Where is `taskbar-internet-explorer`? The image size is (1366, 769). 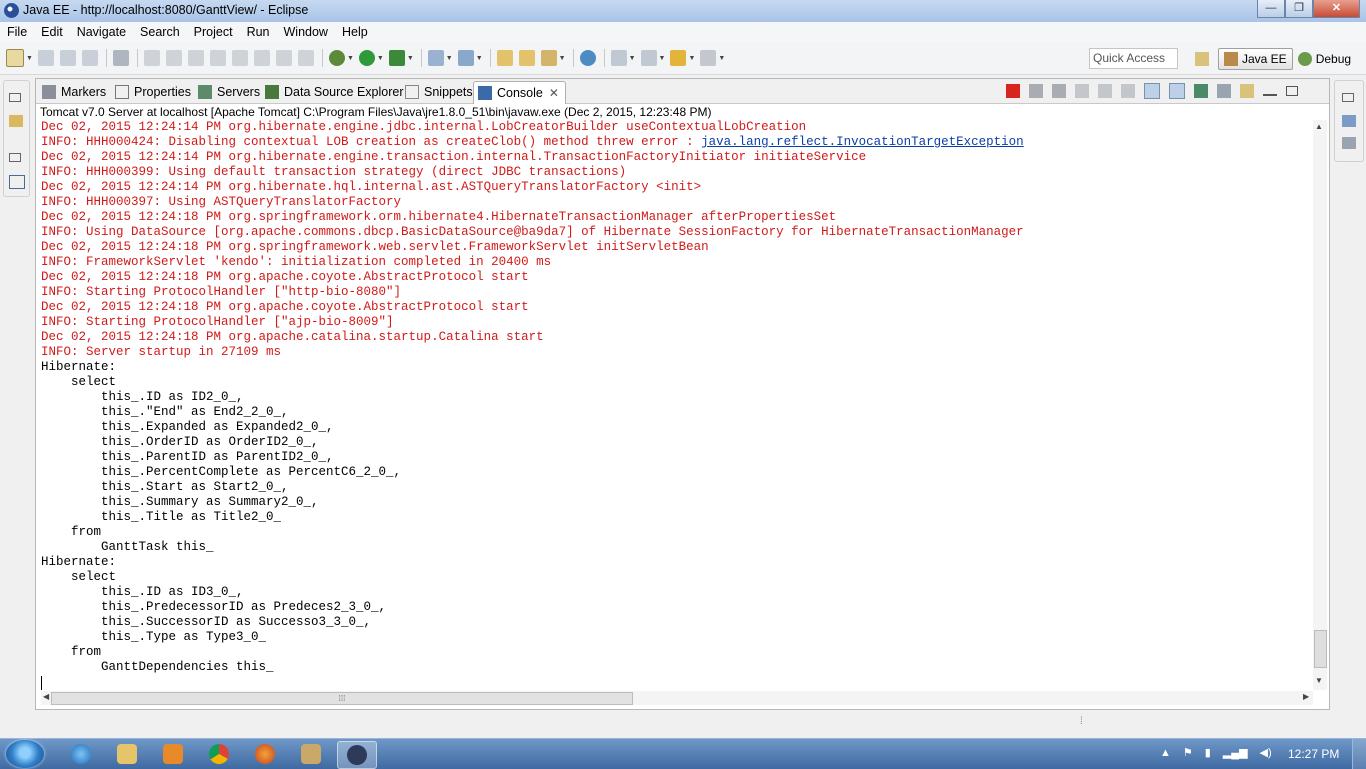 taskbar-internet-explorer is located at coordinates (81, 754).